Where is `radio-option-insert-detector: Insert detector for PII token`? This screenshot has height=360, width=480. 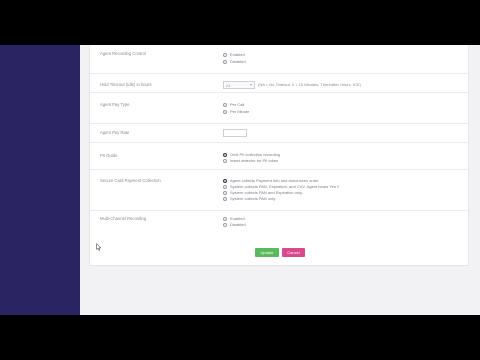 radio-option-insert-detector: Insert detector for PII token is located at coordinates (250, 161).